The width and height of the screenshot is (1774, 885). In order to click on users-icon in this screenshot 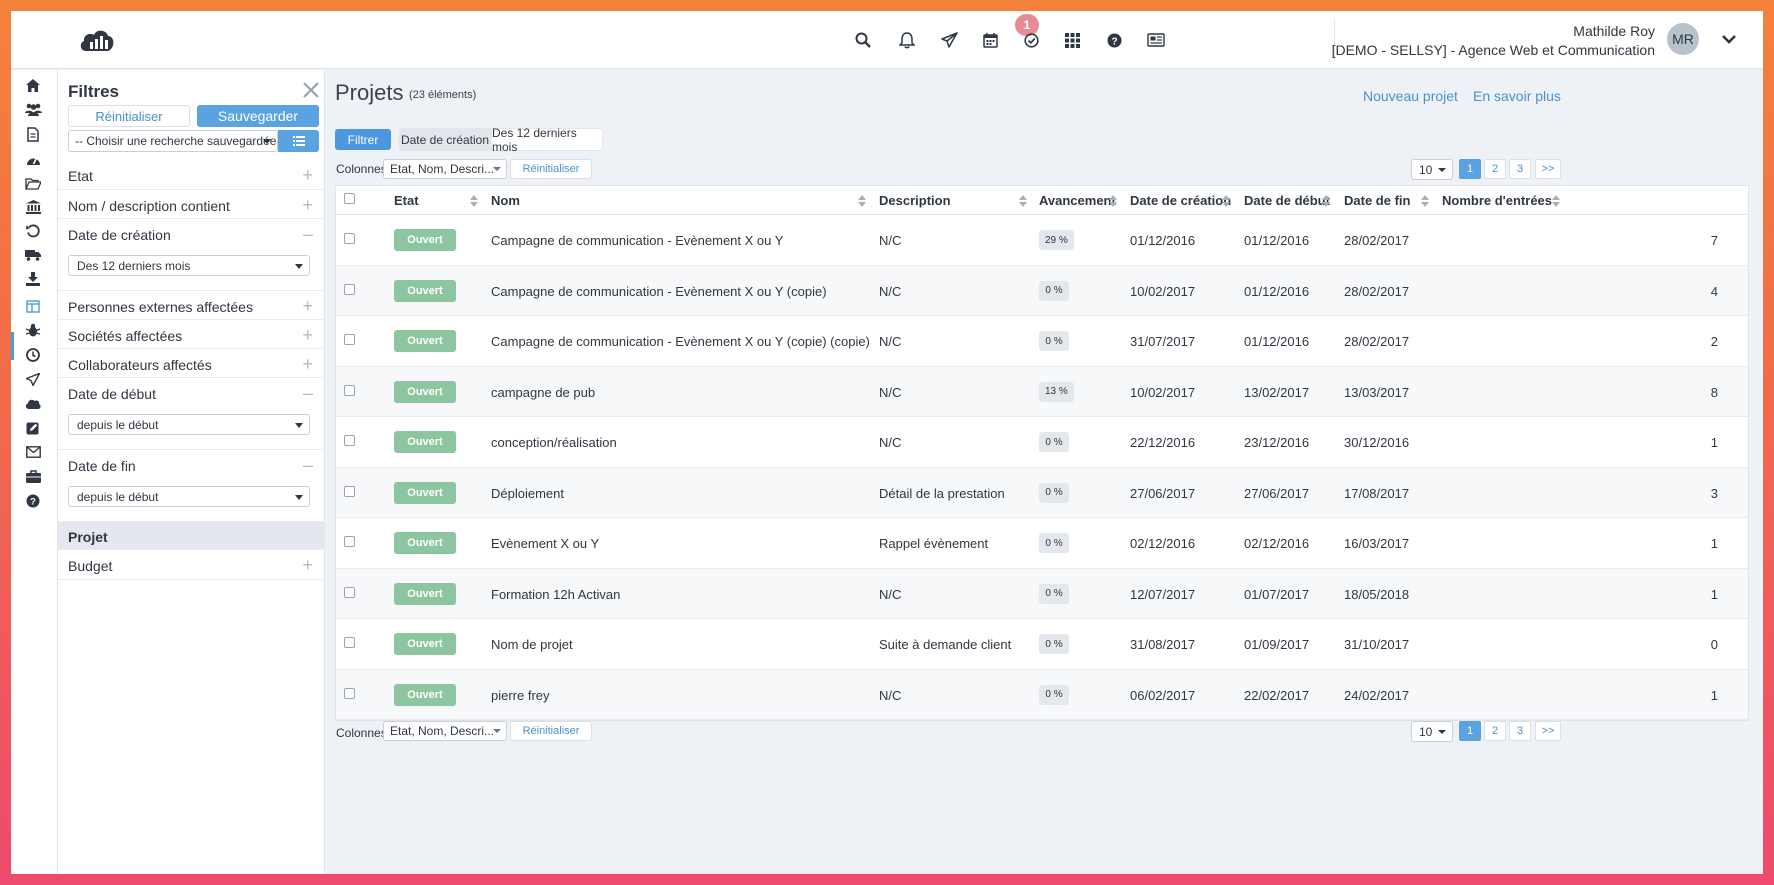, I will do `click(33, 109)`.